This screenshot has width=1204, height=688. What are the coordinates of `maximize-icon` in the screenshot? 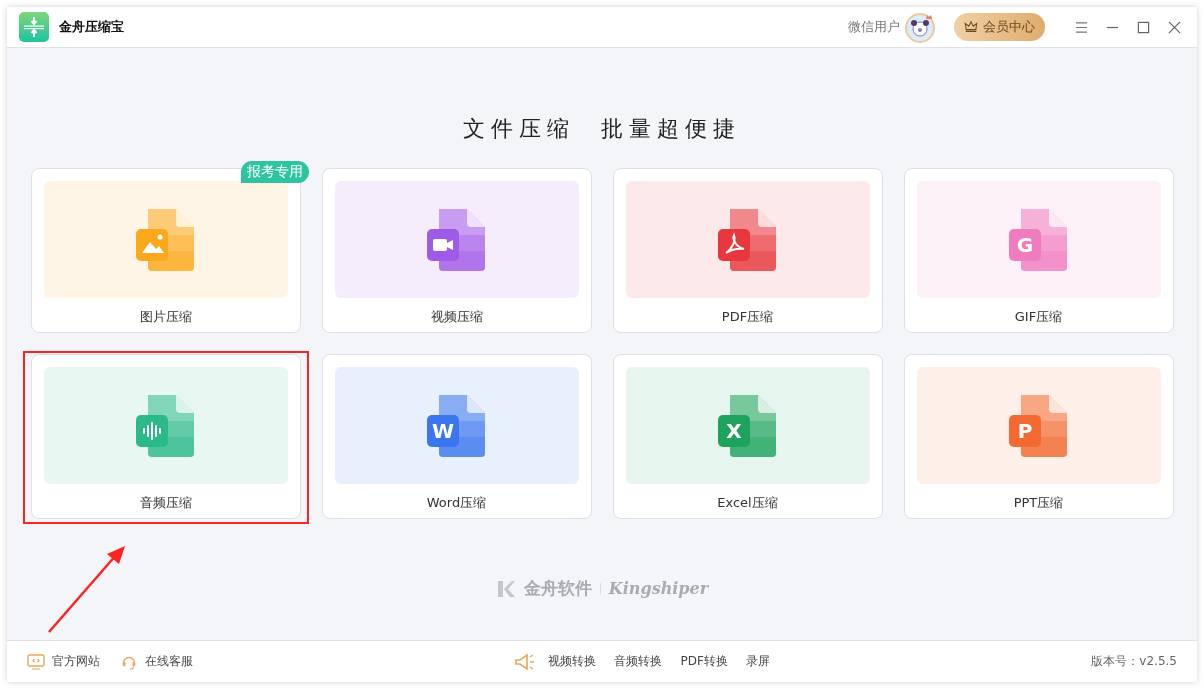 It's located at (1143, 27).